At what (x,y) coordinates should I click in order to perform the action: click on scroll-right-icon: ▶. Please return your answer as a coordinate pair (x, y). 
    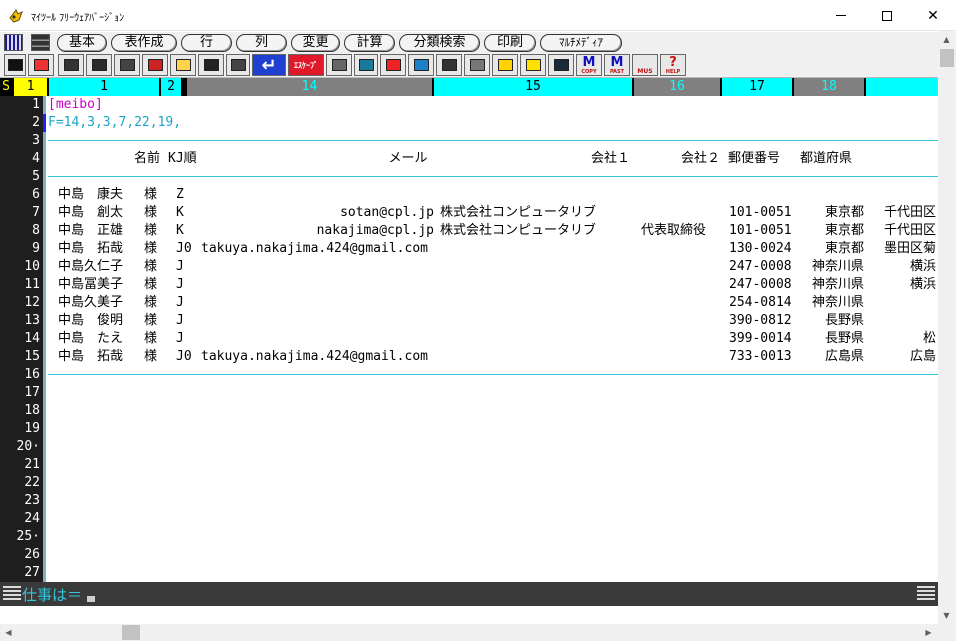
    Looking at the image, I should click on (928, 632).